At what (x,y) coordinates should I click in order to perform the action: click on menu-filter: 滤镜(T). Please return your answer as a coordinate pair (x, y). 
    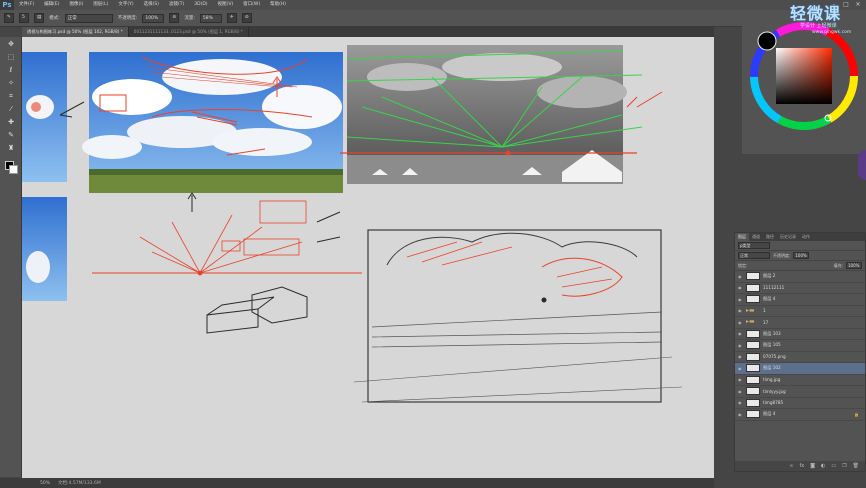
    Looking at the image, I should click on (176, 5).